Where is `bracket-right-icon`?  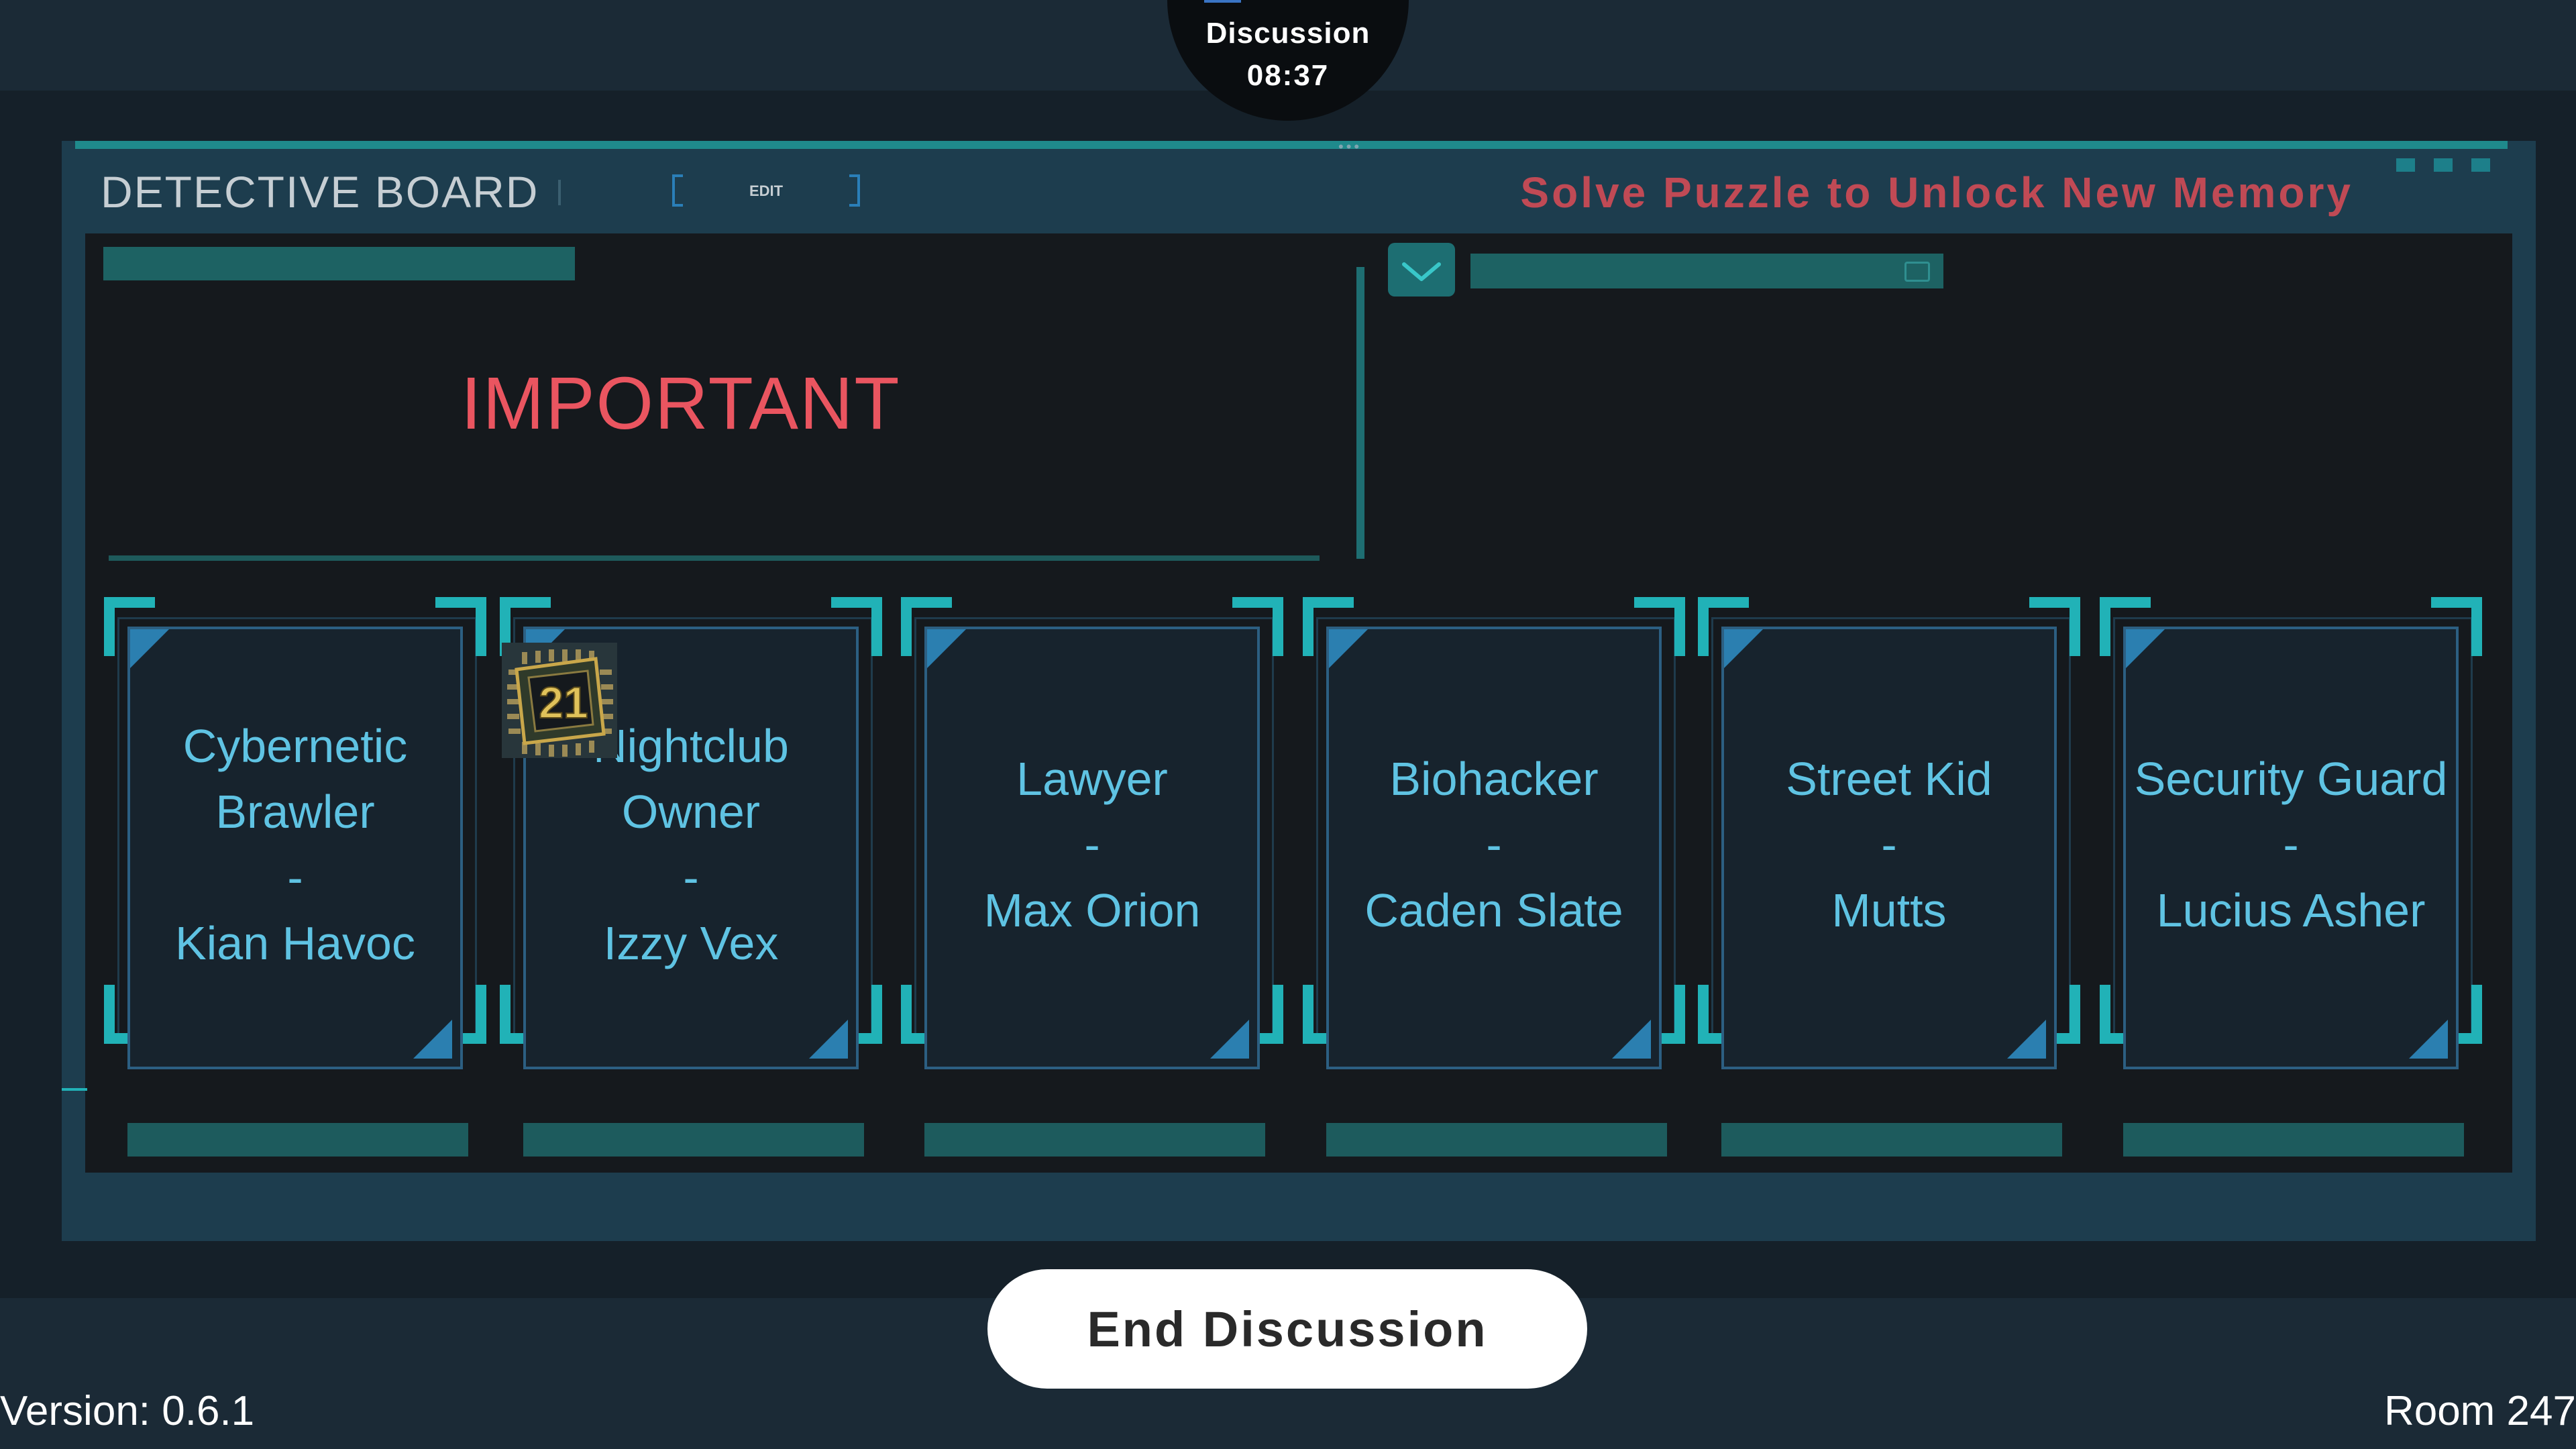
bracket-right-icon is located at coordinates (854, 190).